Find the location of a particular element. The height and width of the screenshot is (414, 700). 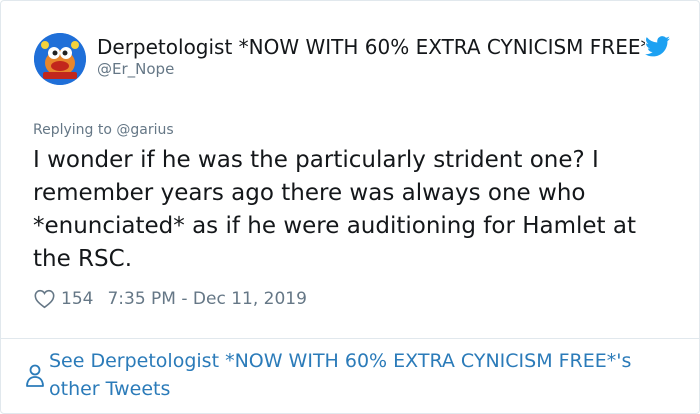

person-icon is located at coordinates (35, 375).